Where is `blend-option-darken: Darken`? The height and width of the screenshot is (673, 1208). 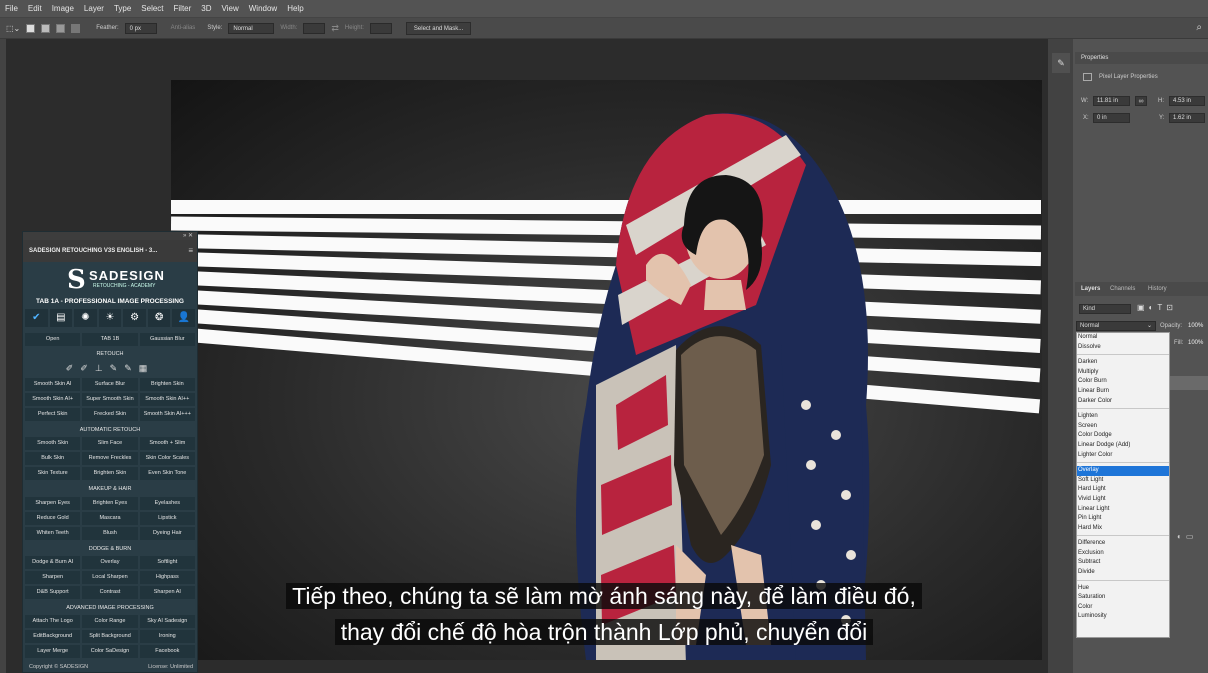
blend-option-darken: Darken is located at coordinates (1123, 363).